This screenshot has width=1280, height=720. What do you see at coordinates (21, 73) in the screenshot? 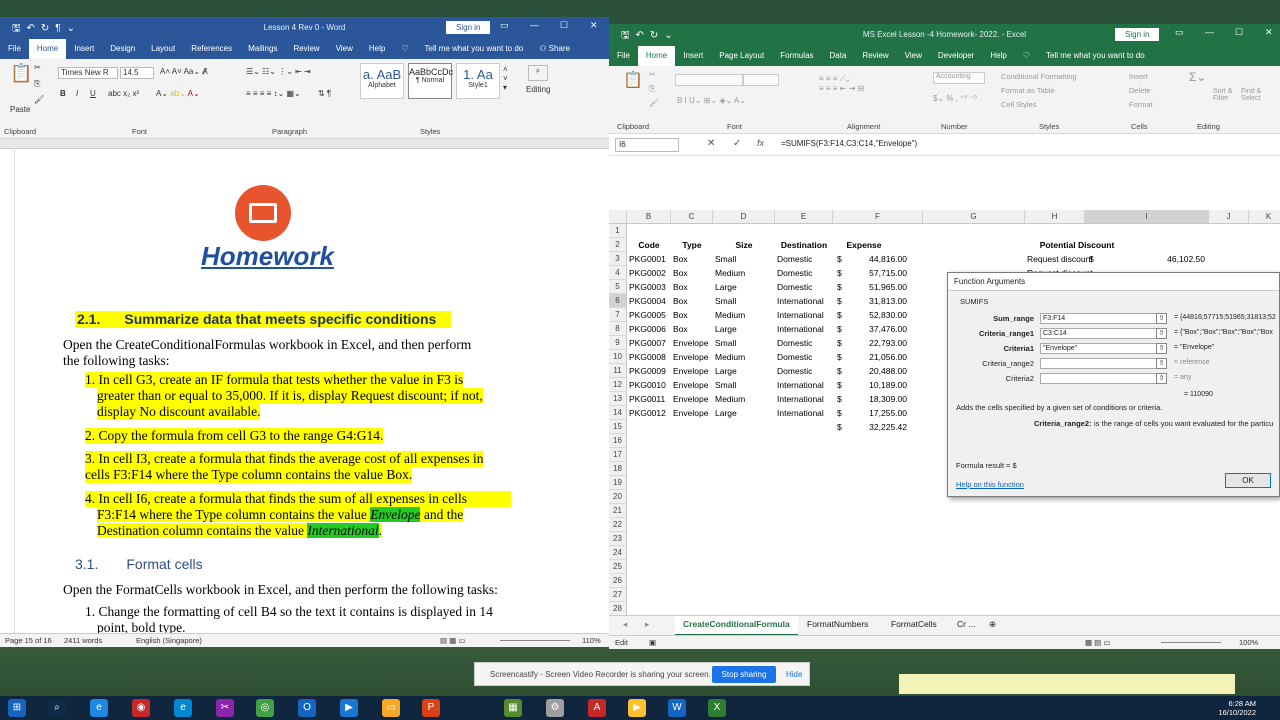
I see `paste-icon: 📋` at bounding box center [21, 73].